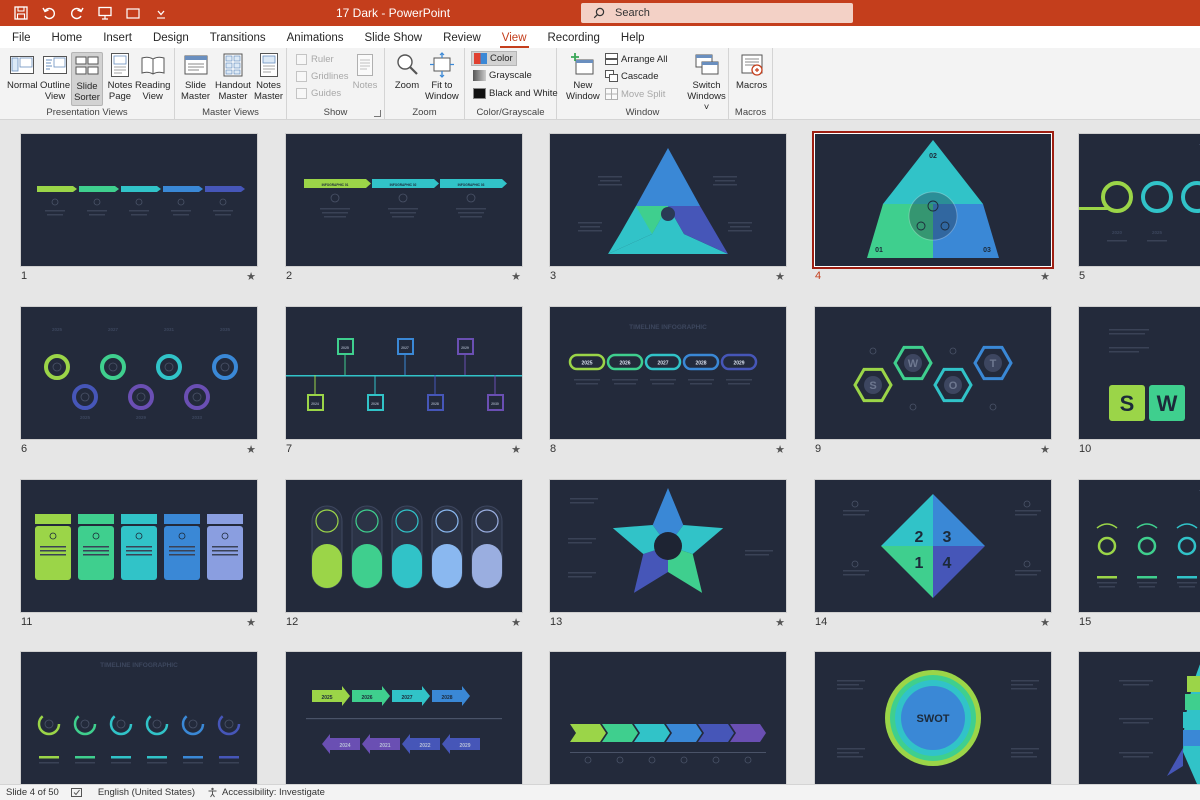 The image size is (1200, 800). I want to click on slide-preview: 2025 2027 2029 2024 2026 2028 2030, so click(404, 373).